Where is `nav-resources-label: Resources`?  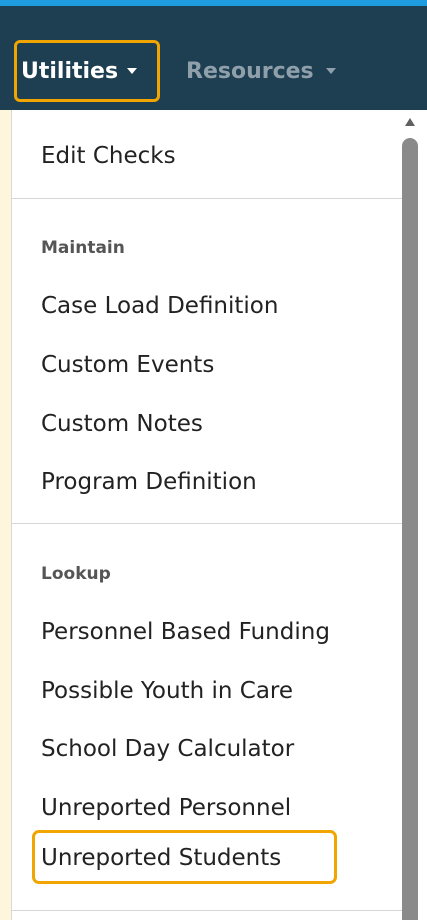 nav-resources-label: Resources is located at coordinates (250, 71).